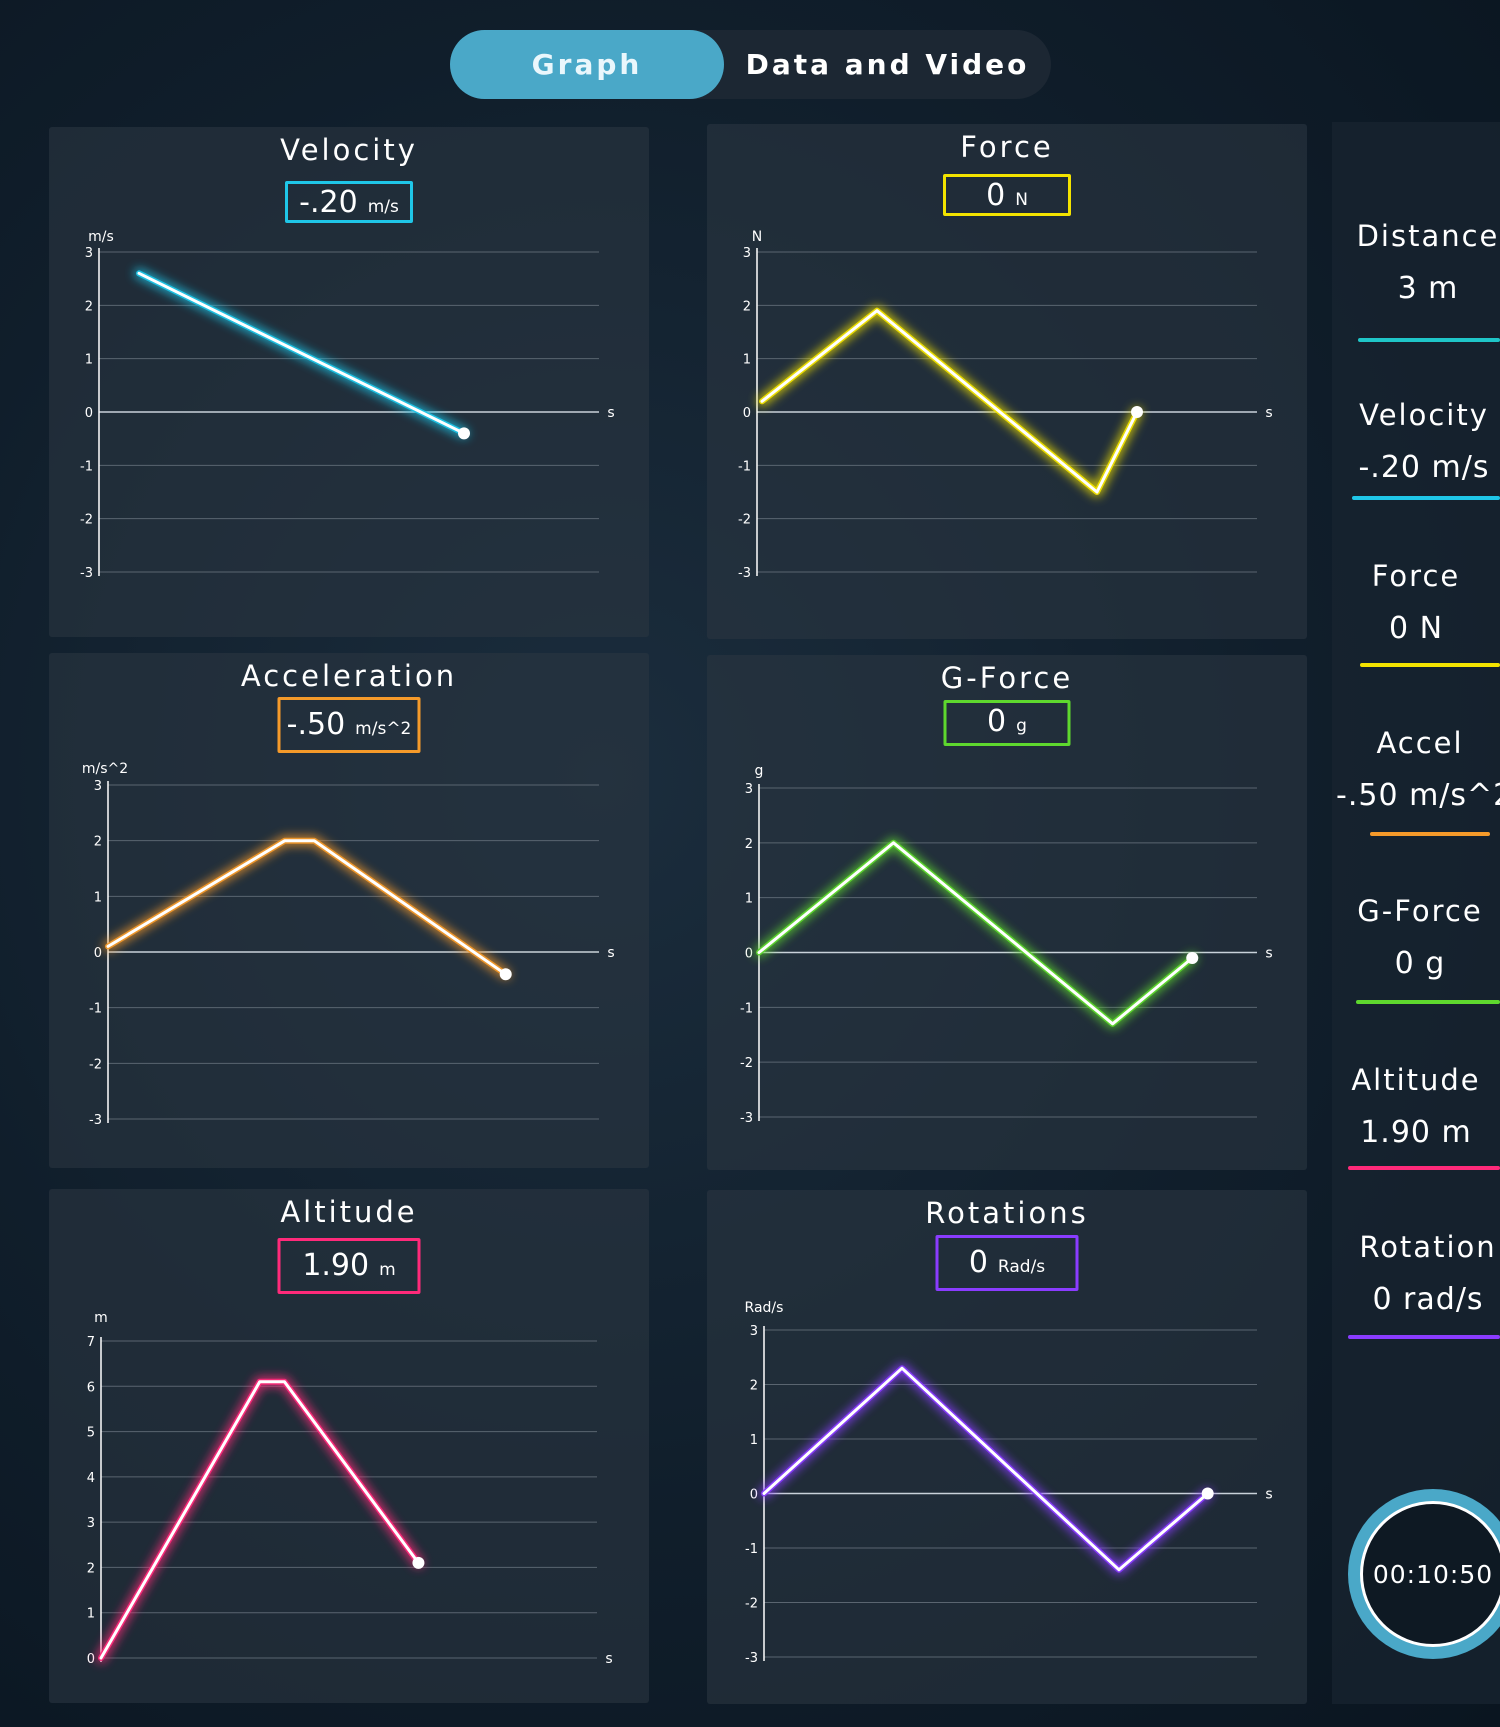 The height and width of the screenshot is (1727, 1500). I want to click on summary-value-distance: 3 m, so click(1428, 288).